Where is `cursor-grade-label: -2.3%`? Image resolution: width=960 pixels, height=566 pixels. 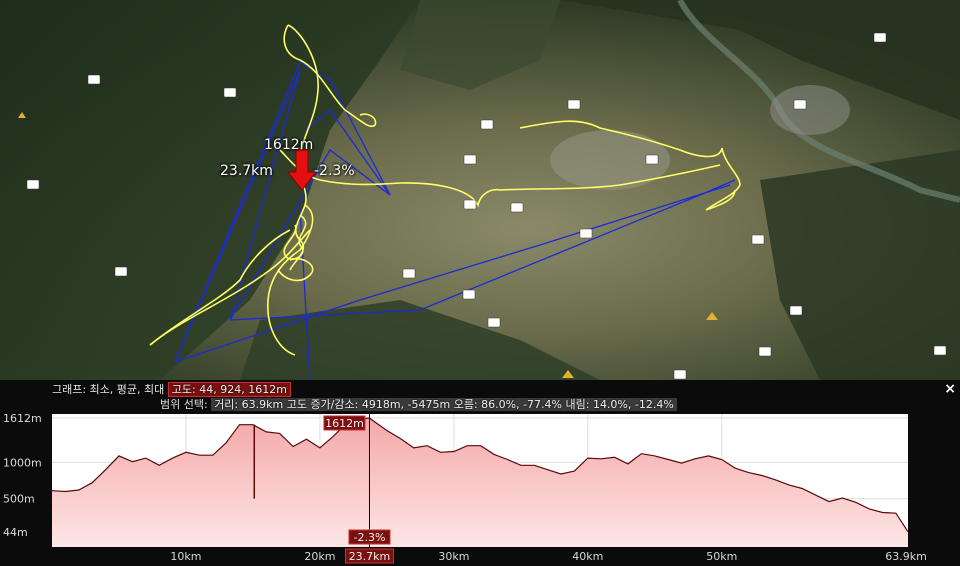
cursor-grade-label: -2.3% is located at coordinates (369, 537).